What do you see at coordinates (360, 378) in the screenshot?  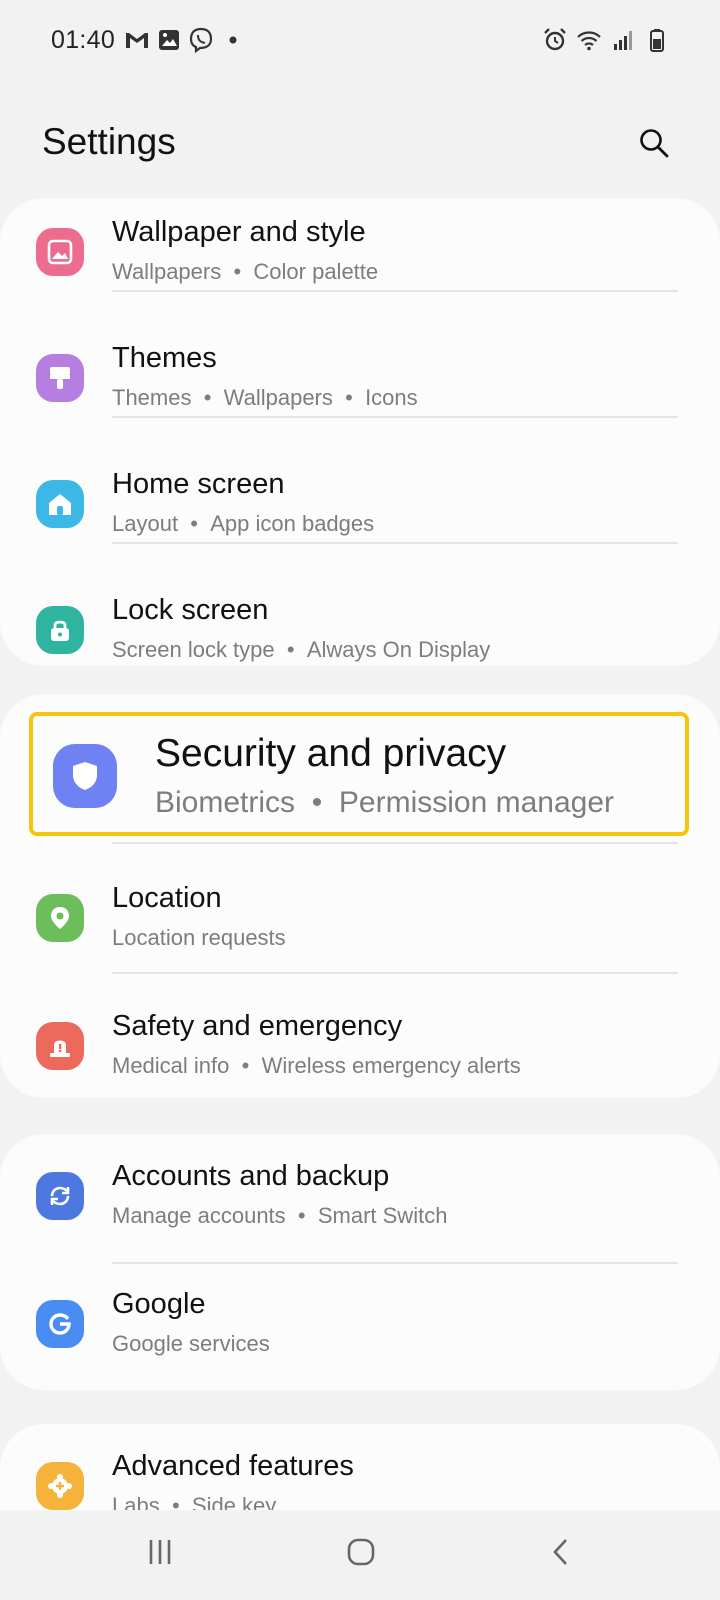 I see `settings-item-themes: Themes Themes • Wallpapers • Icons` at bounding box center [360, 378].